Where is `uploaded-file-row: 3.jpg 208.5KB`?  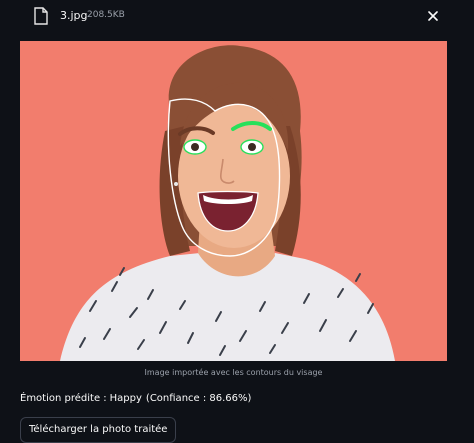 uploaded-file-row: 3.jpg 208.5KB is located at coordinates (237, 17).